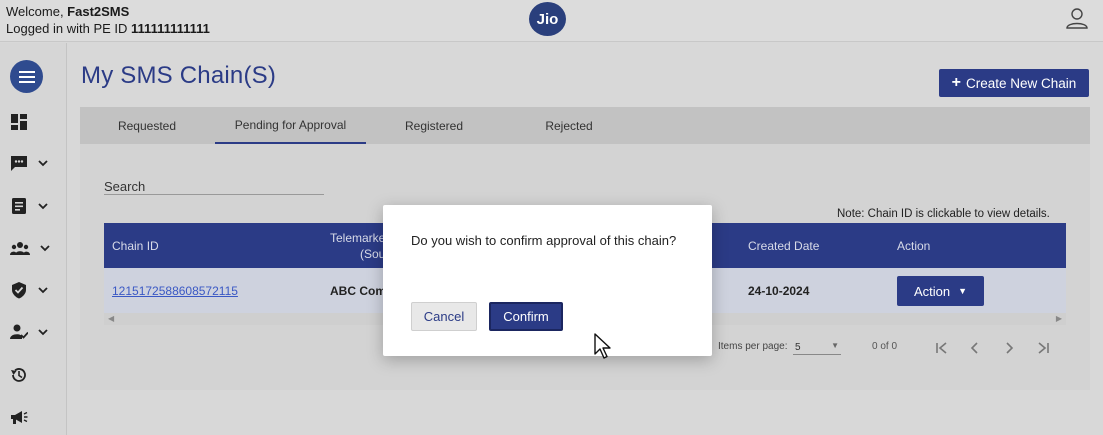  I want to click on chat-icon, so click(19, 163).